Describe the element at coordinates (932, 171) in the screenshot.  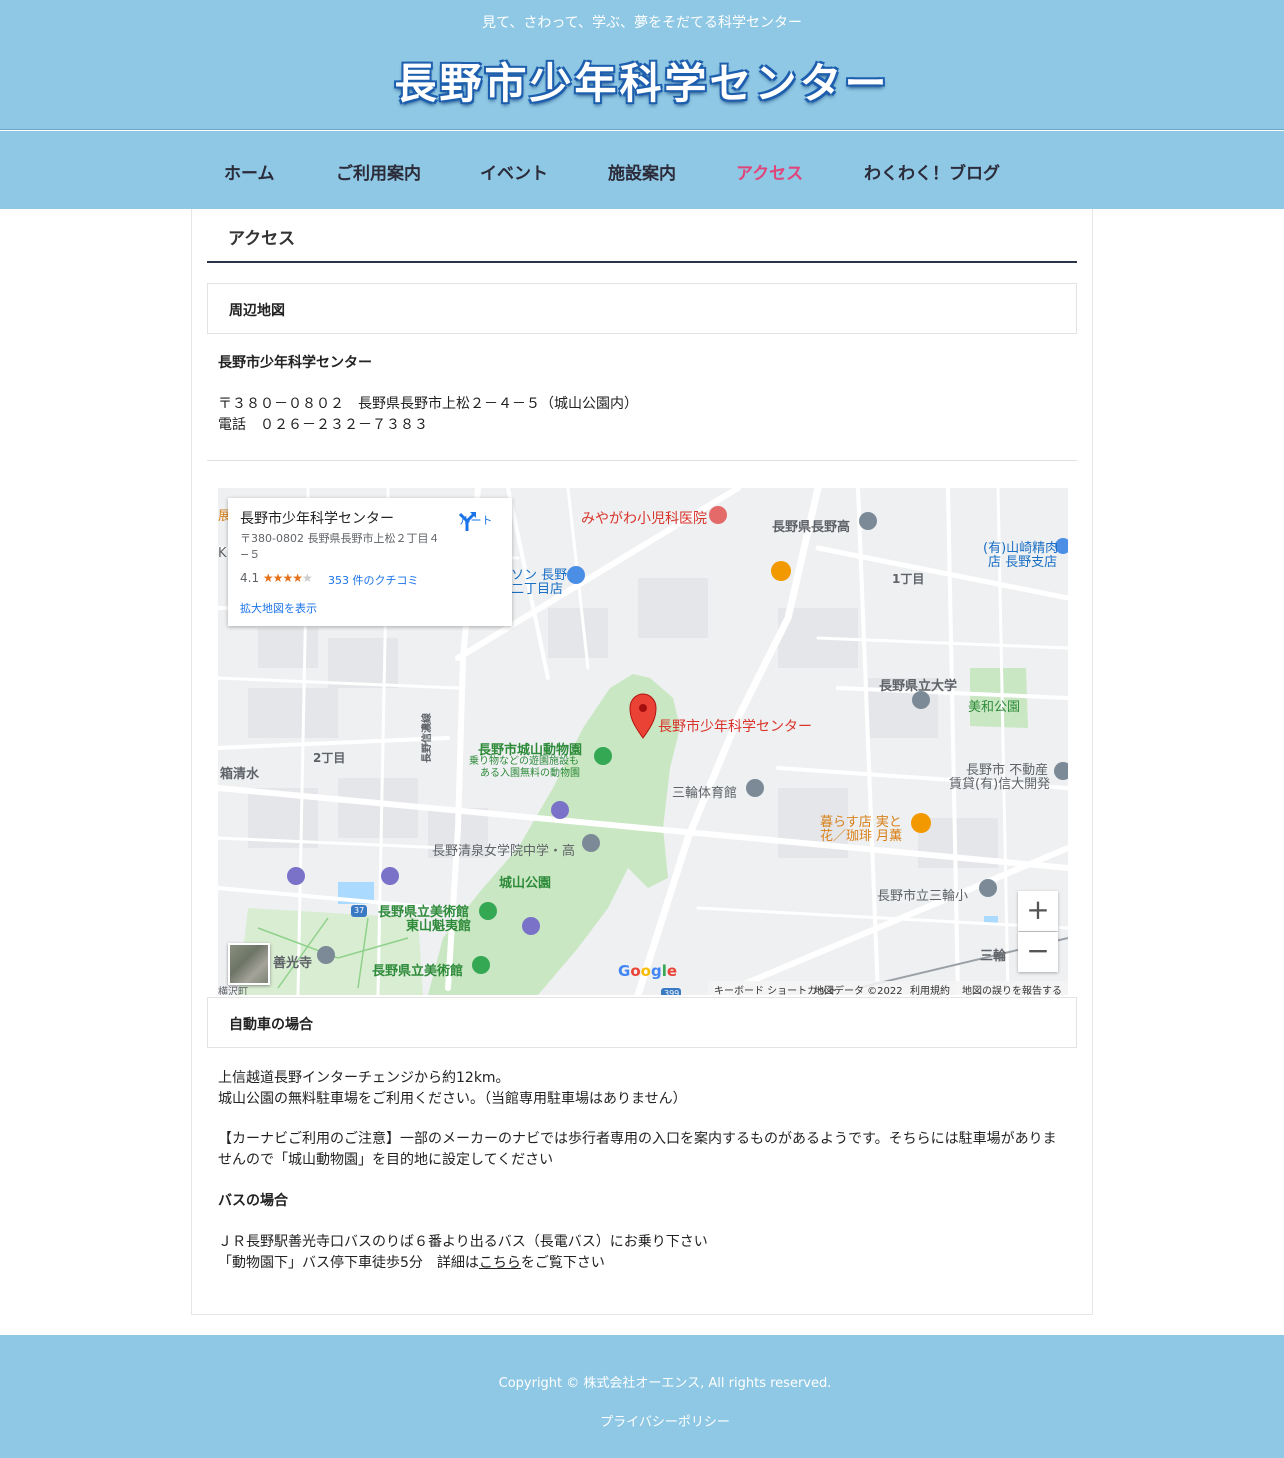
I see `nav-item-blog: わくわく！ブログ` at that location.